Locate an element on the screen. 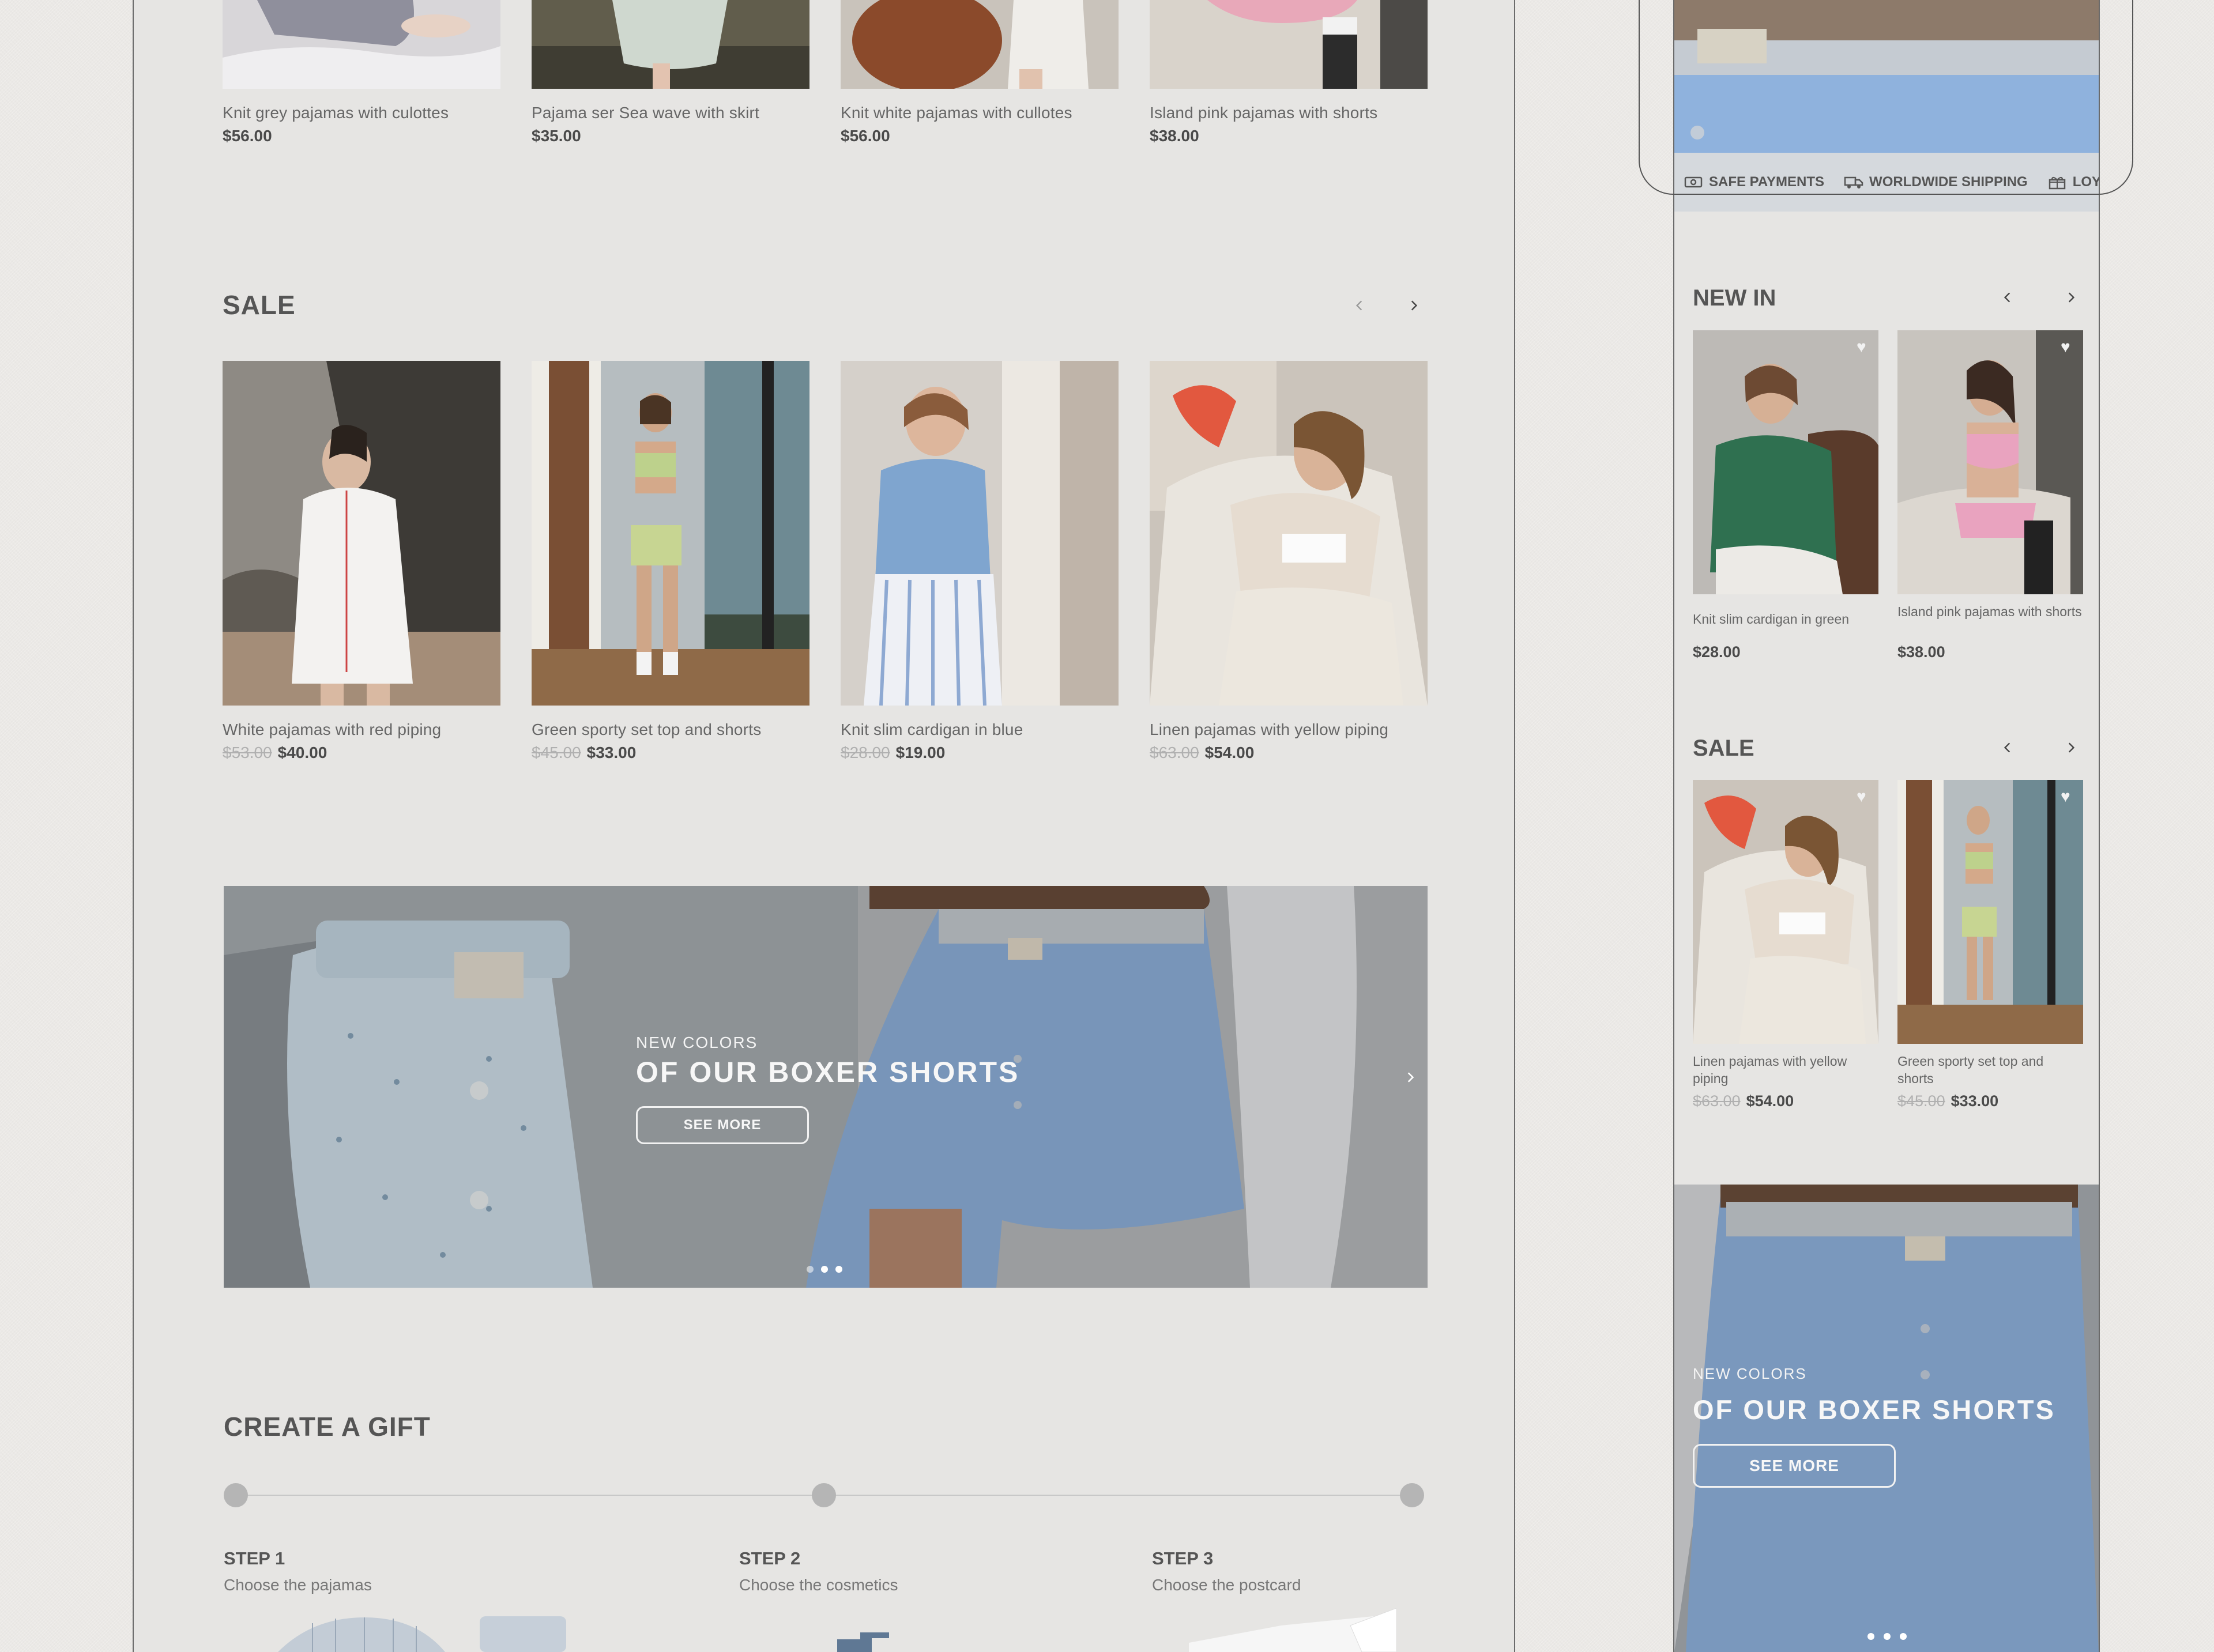  step-2-title: STEP 2 is located at coordinates (770, 1558).